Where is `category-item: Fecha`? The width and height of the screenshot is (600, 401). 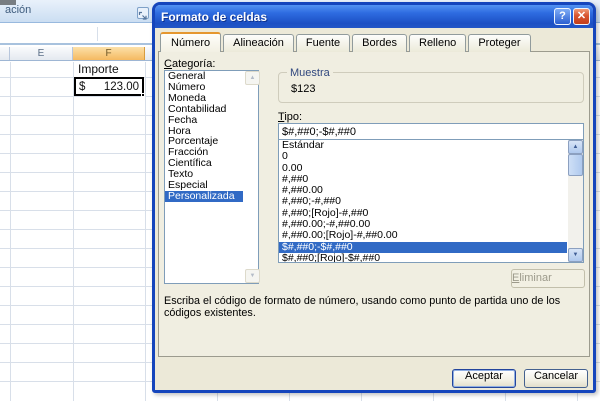
category-item: Fecha is located at coordinates (204, 120).